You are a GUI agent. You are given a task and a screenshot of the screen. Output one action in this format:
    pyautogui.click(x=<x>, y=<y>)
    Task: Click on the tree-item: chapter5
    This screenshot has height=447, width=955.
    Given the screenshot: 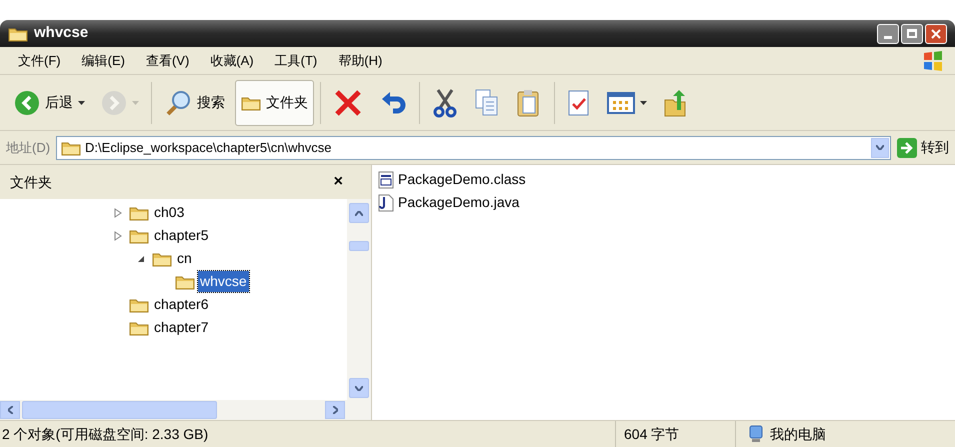 What is the action you would take?
    pyautogui.click(x=181, y=235)
    